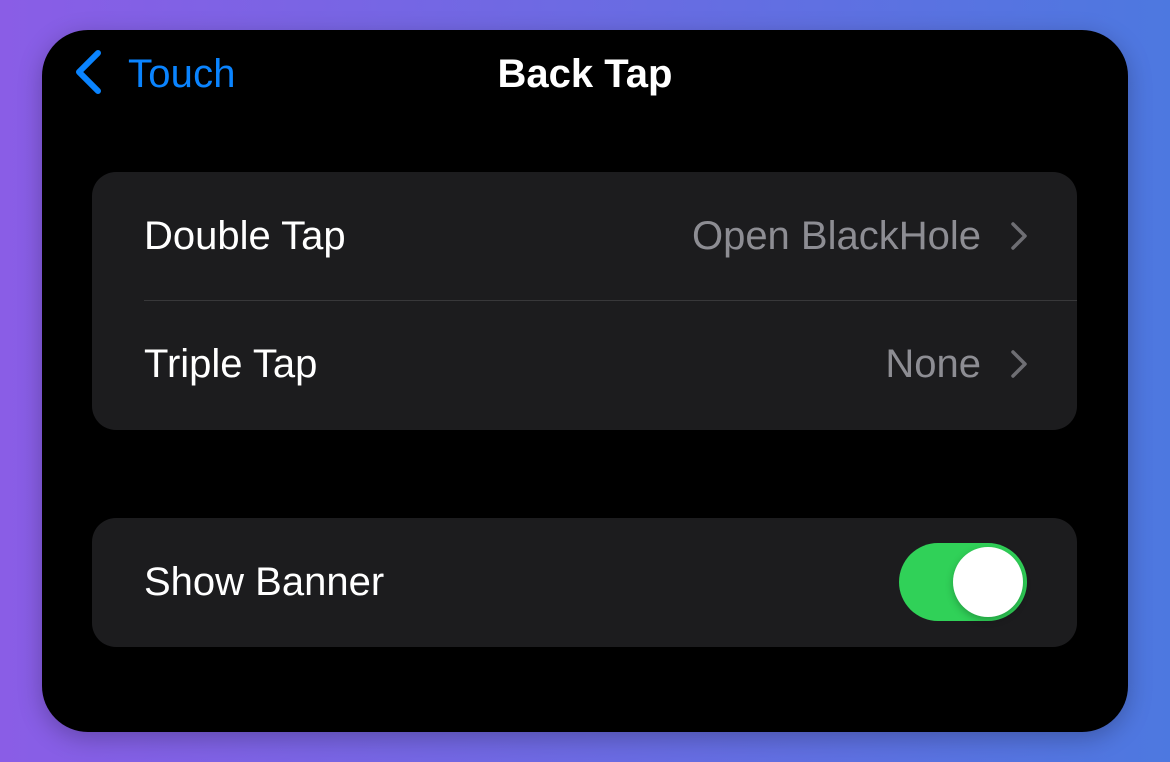 This screenshot has width=1170, height=762. Describe the element at coordinates (933, 363) in the screenshot. I see `triple-tap-value: None` at that location.